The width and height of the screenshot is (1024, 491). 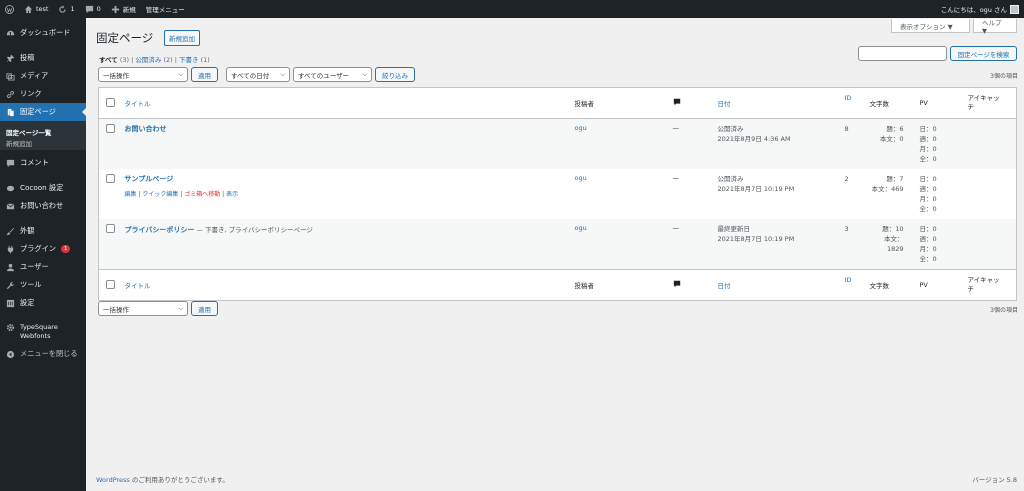 I want to click on site-name-link: test, so click(x=36, y=9).